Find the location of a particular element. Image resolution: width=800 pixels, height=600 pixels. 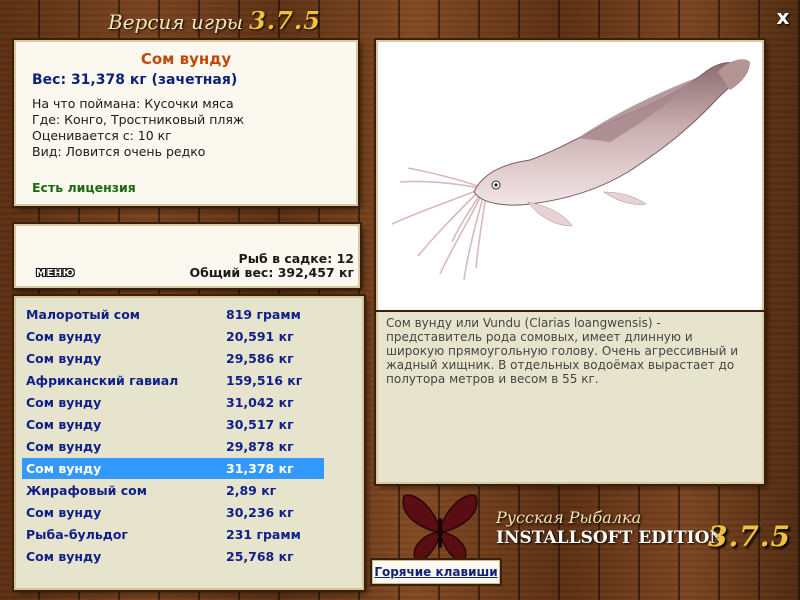

fish-weight-cell: 29,586 кг is located at coordinates (260, 358).